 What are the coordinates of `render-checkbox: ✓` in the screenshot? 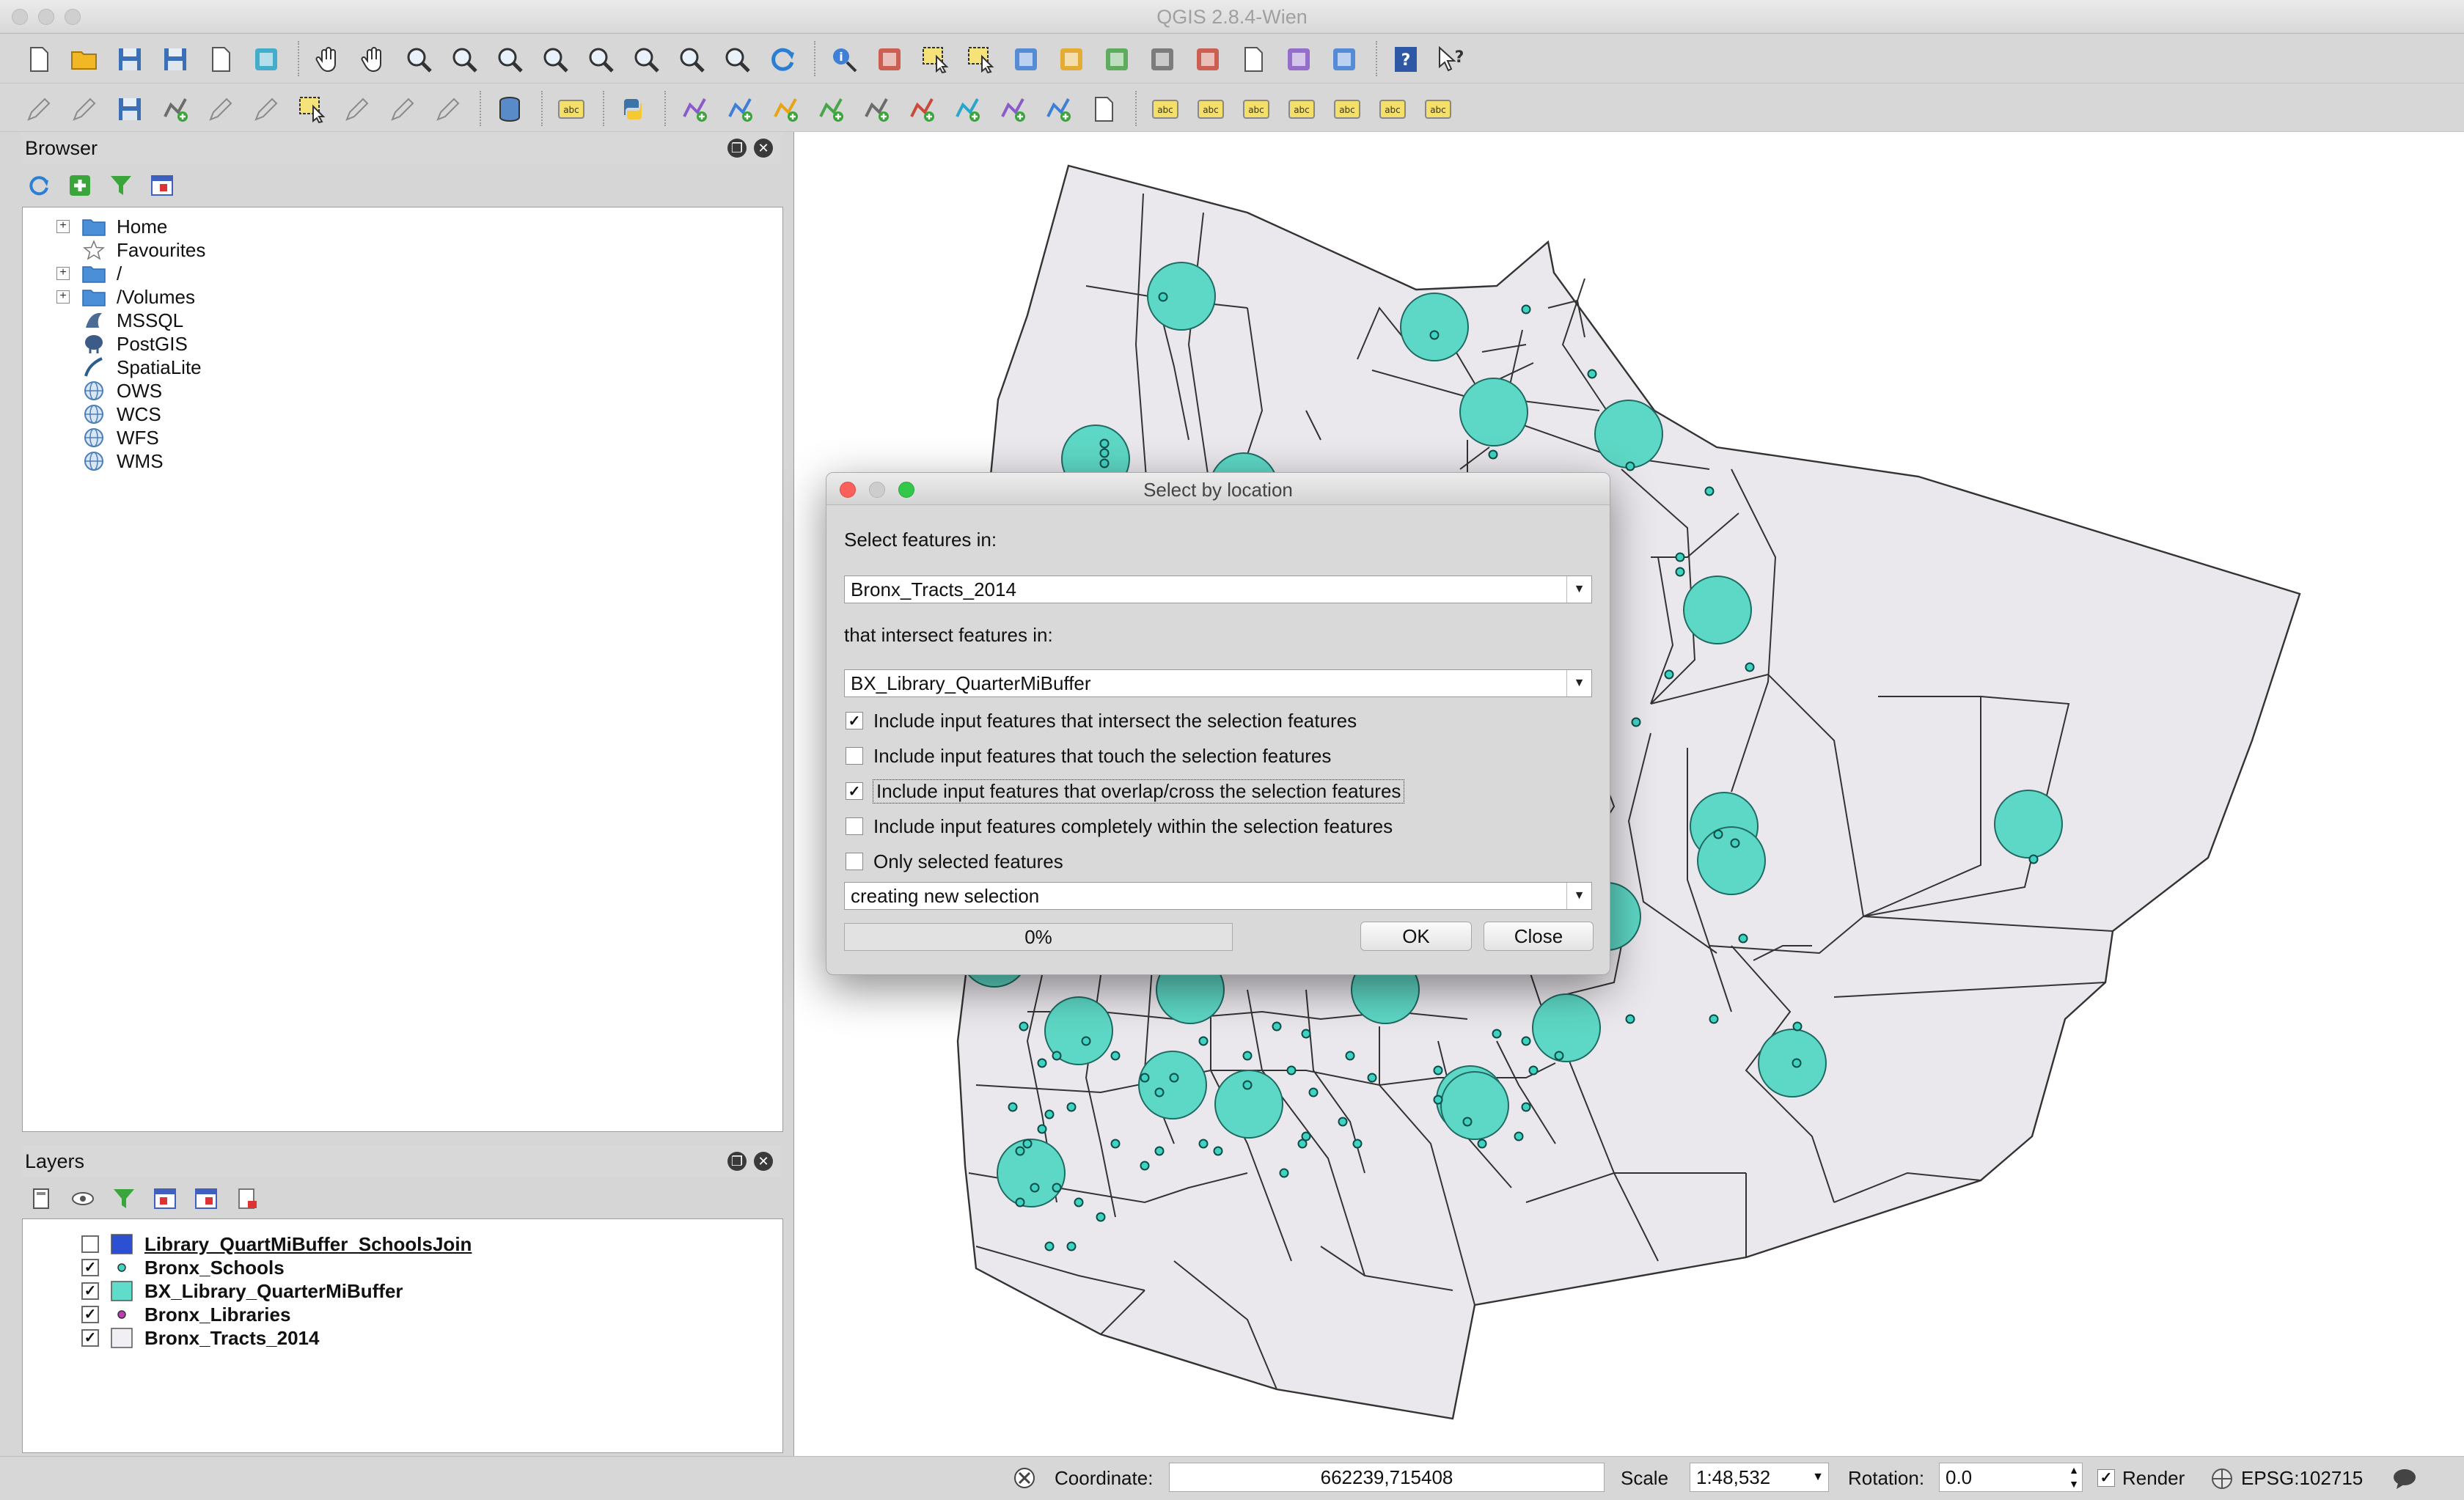 It's located at (2106, 1478).